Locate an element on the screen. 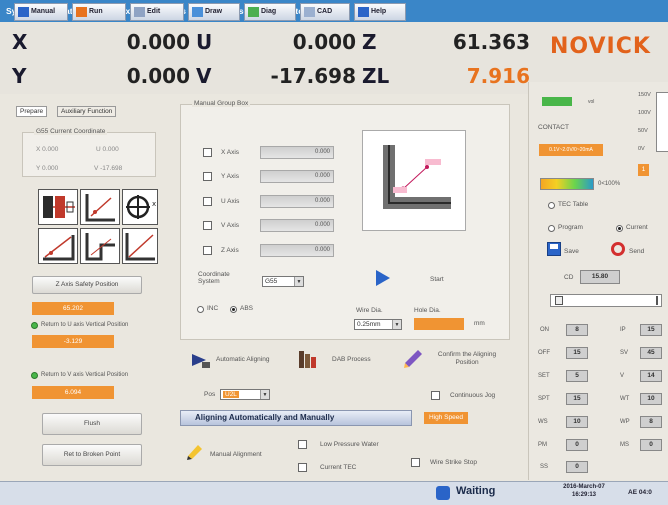 This screenshot has width=668, height=505. hole-dia-field is located at coordinates (439, 324).